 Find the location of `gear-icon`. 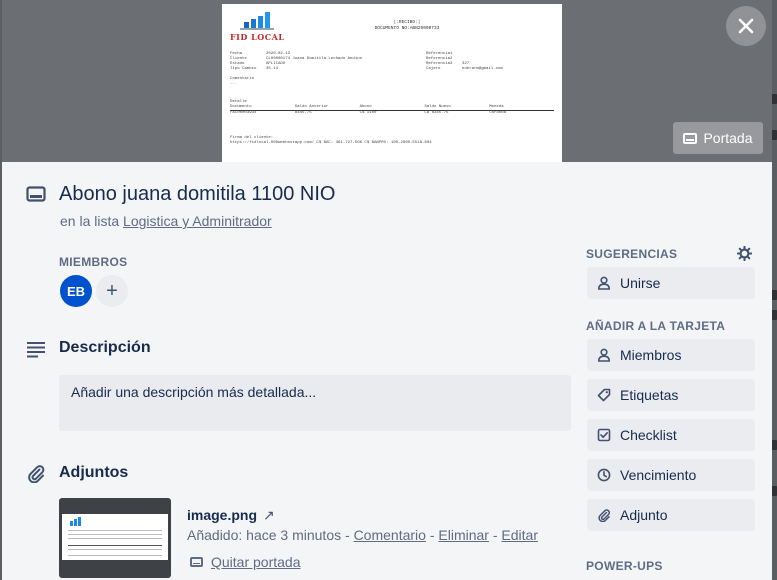

gear-icon is located at coordinates (744, 253).